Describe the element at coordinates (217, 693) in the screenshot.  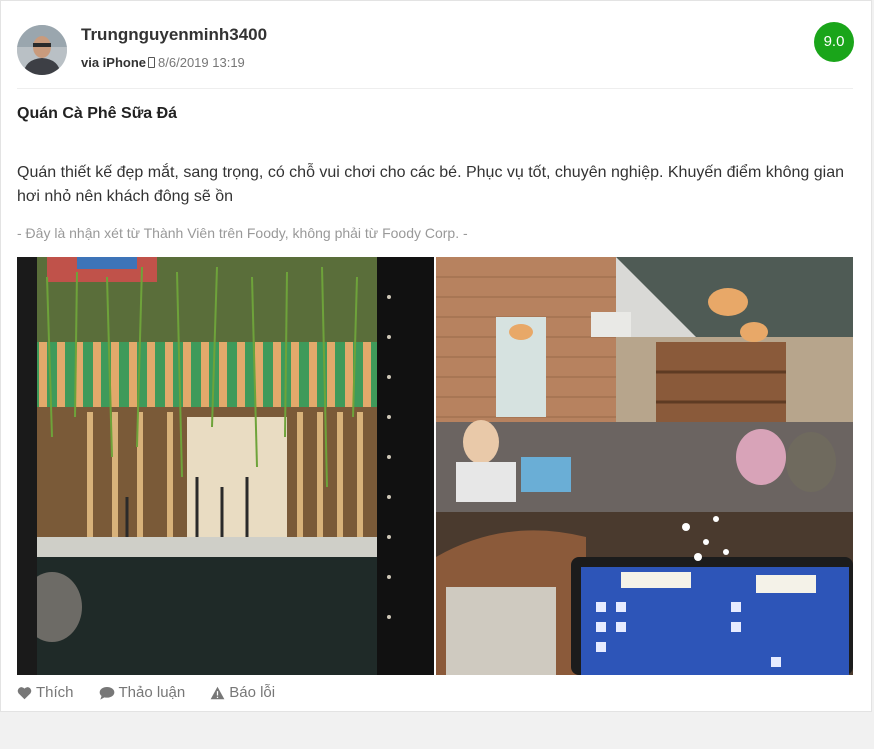
I see `warning-icon` at that location.